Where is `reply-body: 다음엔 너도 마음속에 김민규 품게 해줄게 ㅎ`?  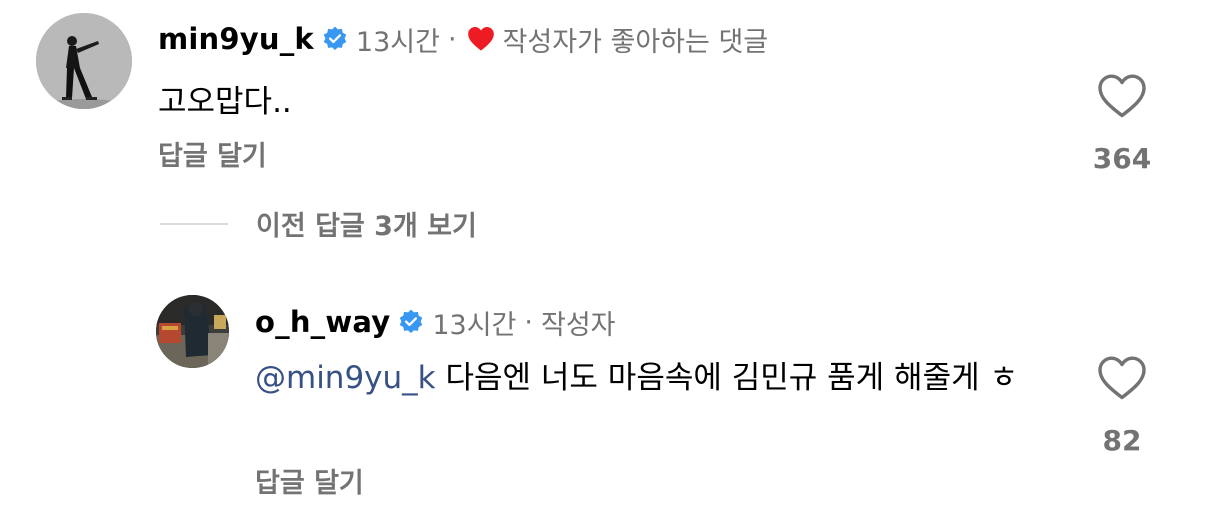
reply-body: 다음엔 너도 마음속에 김민규 품게 해줄게 ㅎ is located at coordinates (726, 378).